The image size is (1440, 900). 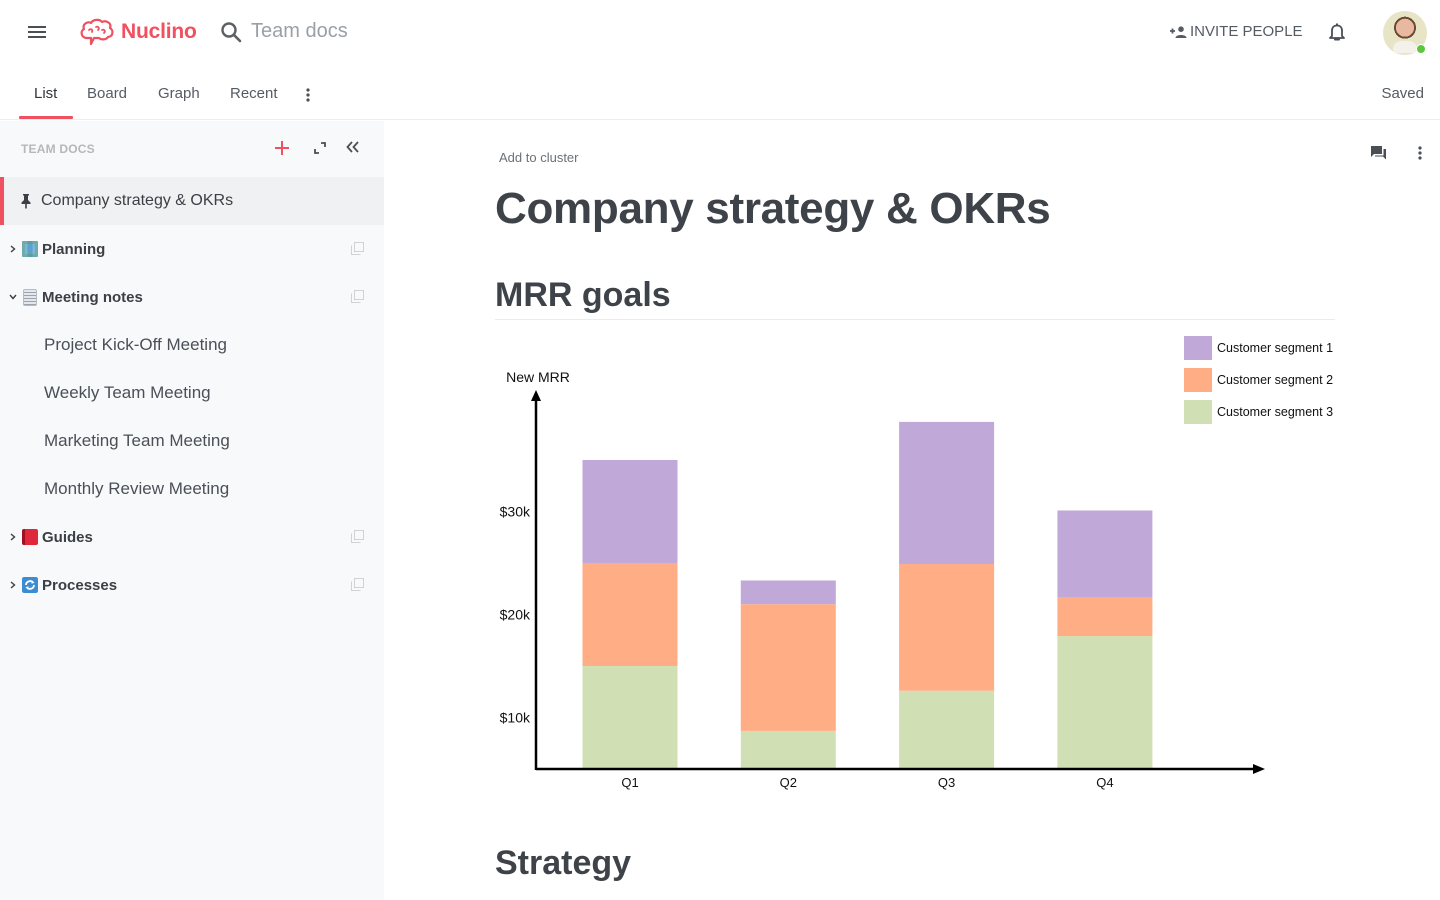 What do you see at coordinates (583, 295) in the screenshot?
I see `section-heading-mrr-goals: MRR goals` at bounding box center [583, 295].